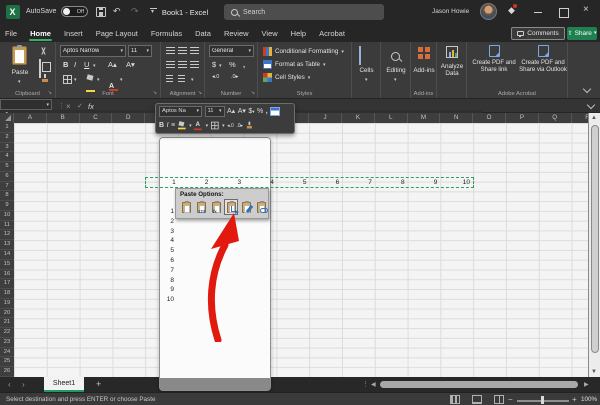 Image resolution: width=600 pixels, height=405 pixels. What do you see at coordinates (594, 118) in the screenshot?
I see `scroll-up-icon: ▲` at bounding box center [594, 118].